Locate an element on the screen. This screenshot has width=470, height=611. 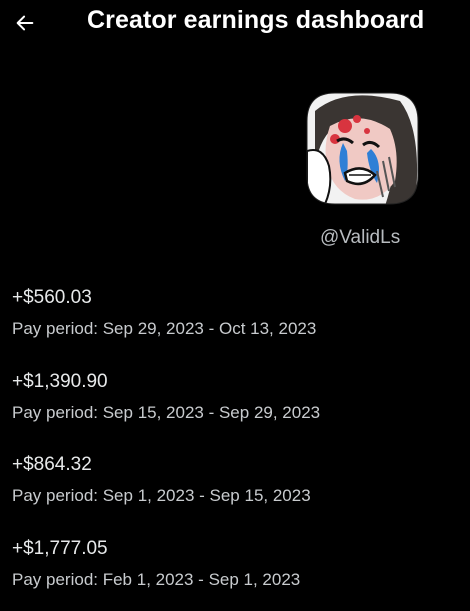
back-button is located at coordinates (25, 23).